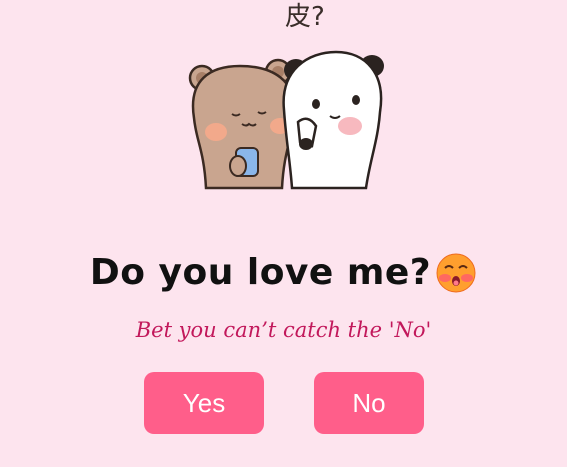  I want to click on brown-bear-icon, so click(242, 124).